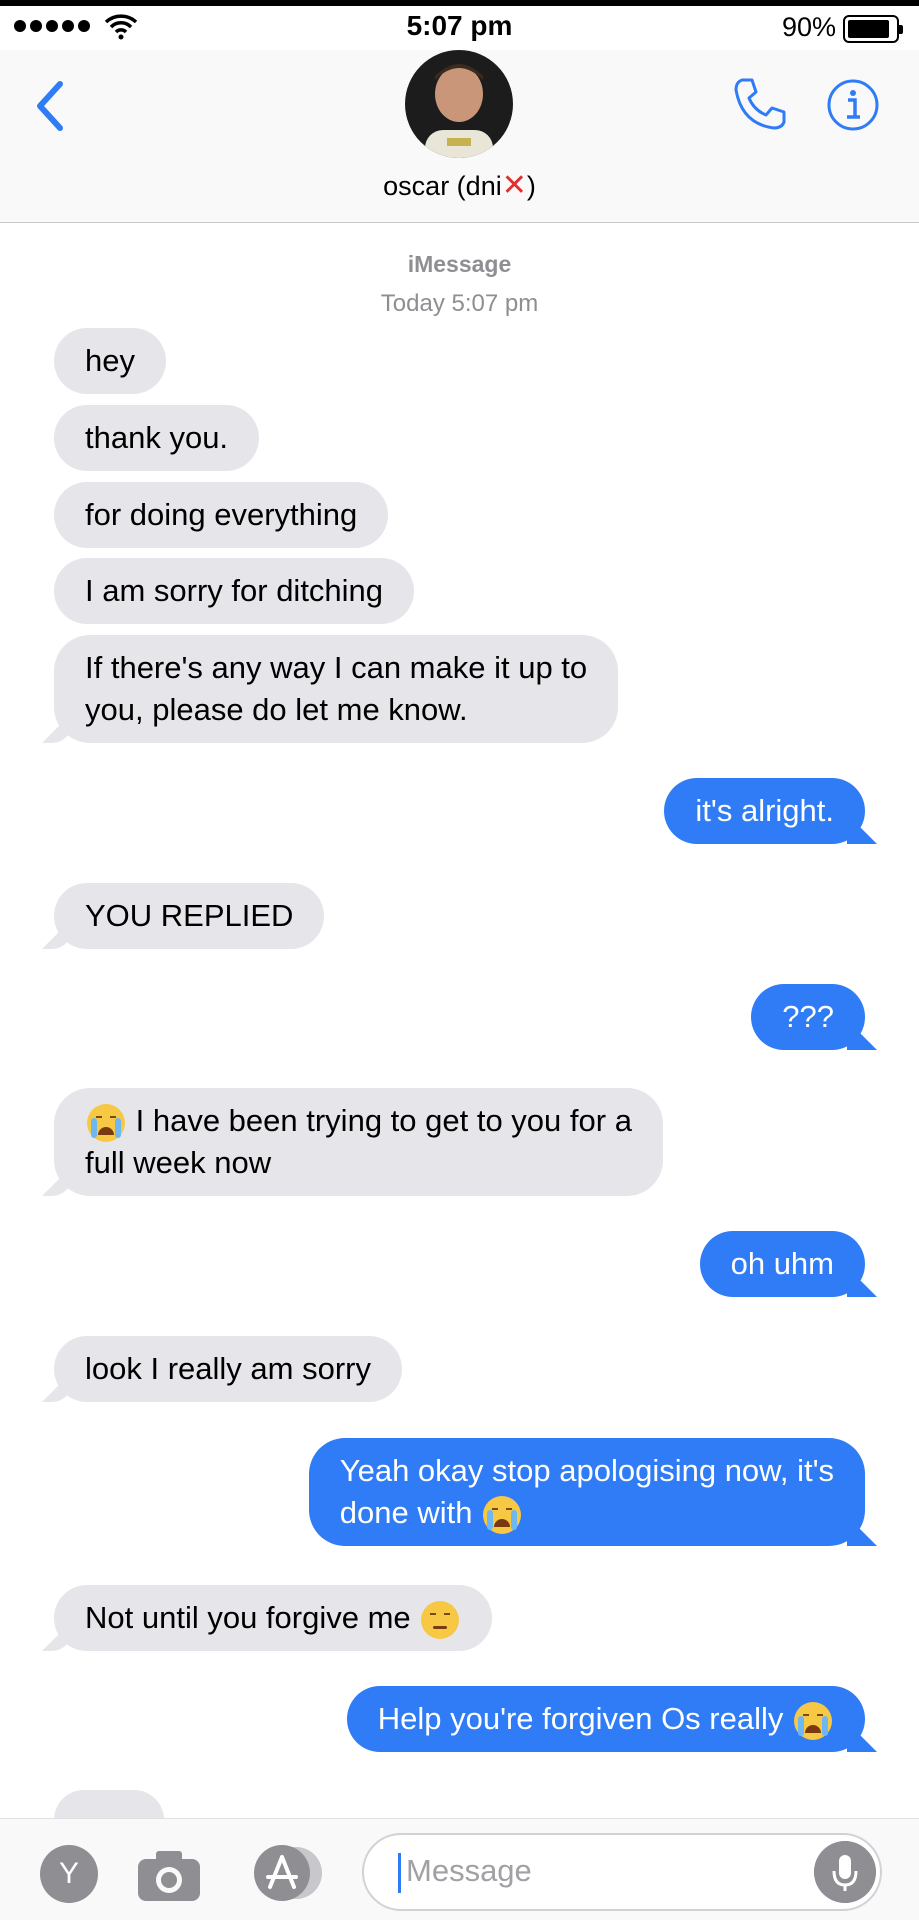 This screenshot has width=919, height=1920. Describe the element at coordinates (764, 811) in the screenshot. I see `message-outgoing: it's alright.` at that location.